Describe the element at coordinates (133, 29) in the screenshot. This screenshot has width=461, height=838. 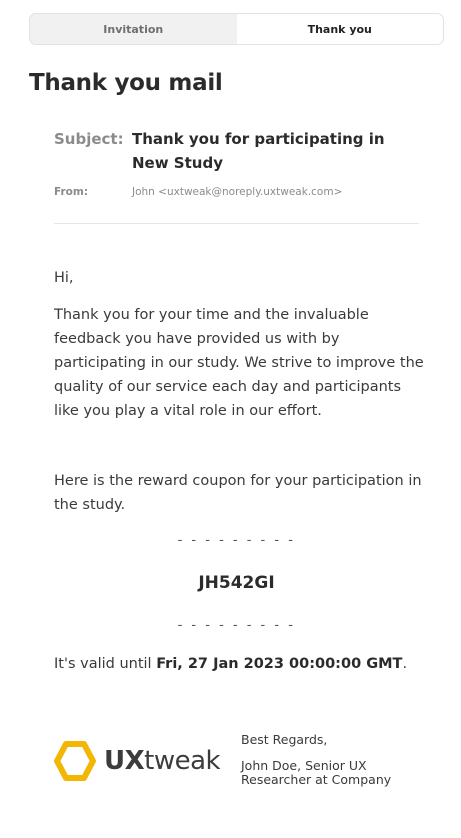
I see `tab-invitation: Invitation` at that location.